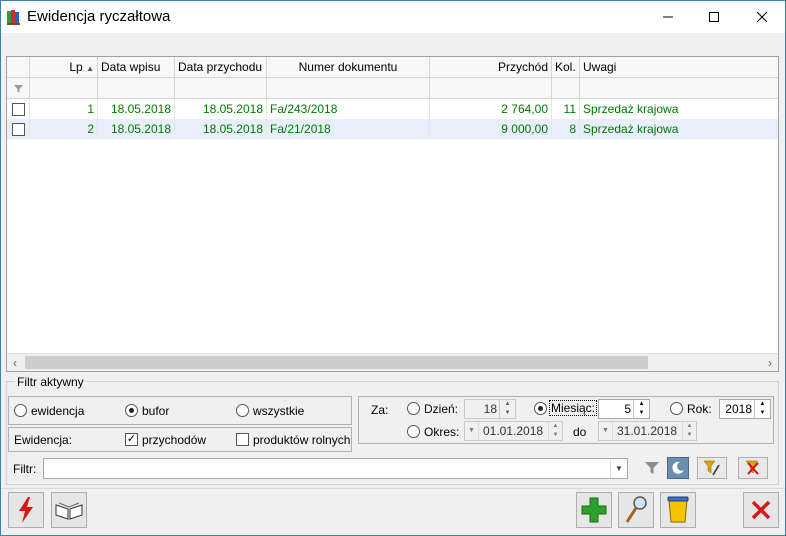 Image resolution: width=786 pixels, height=536 pixels. What do you see at coordinates (335, 468) in the screenshot?
I see `filter-input: ▼` at bounding box center [335, 468].